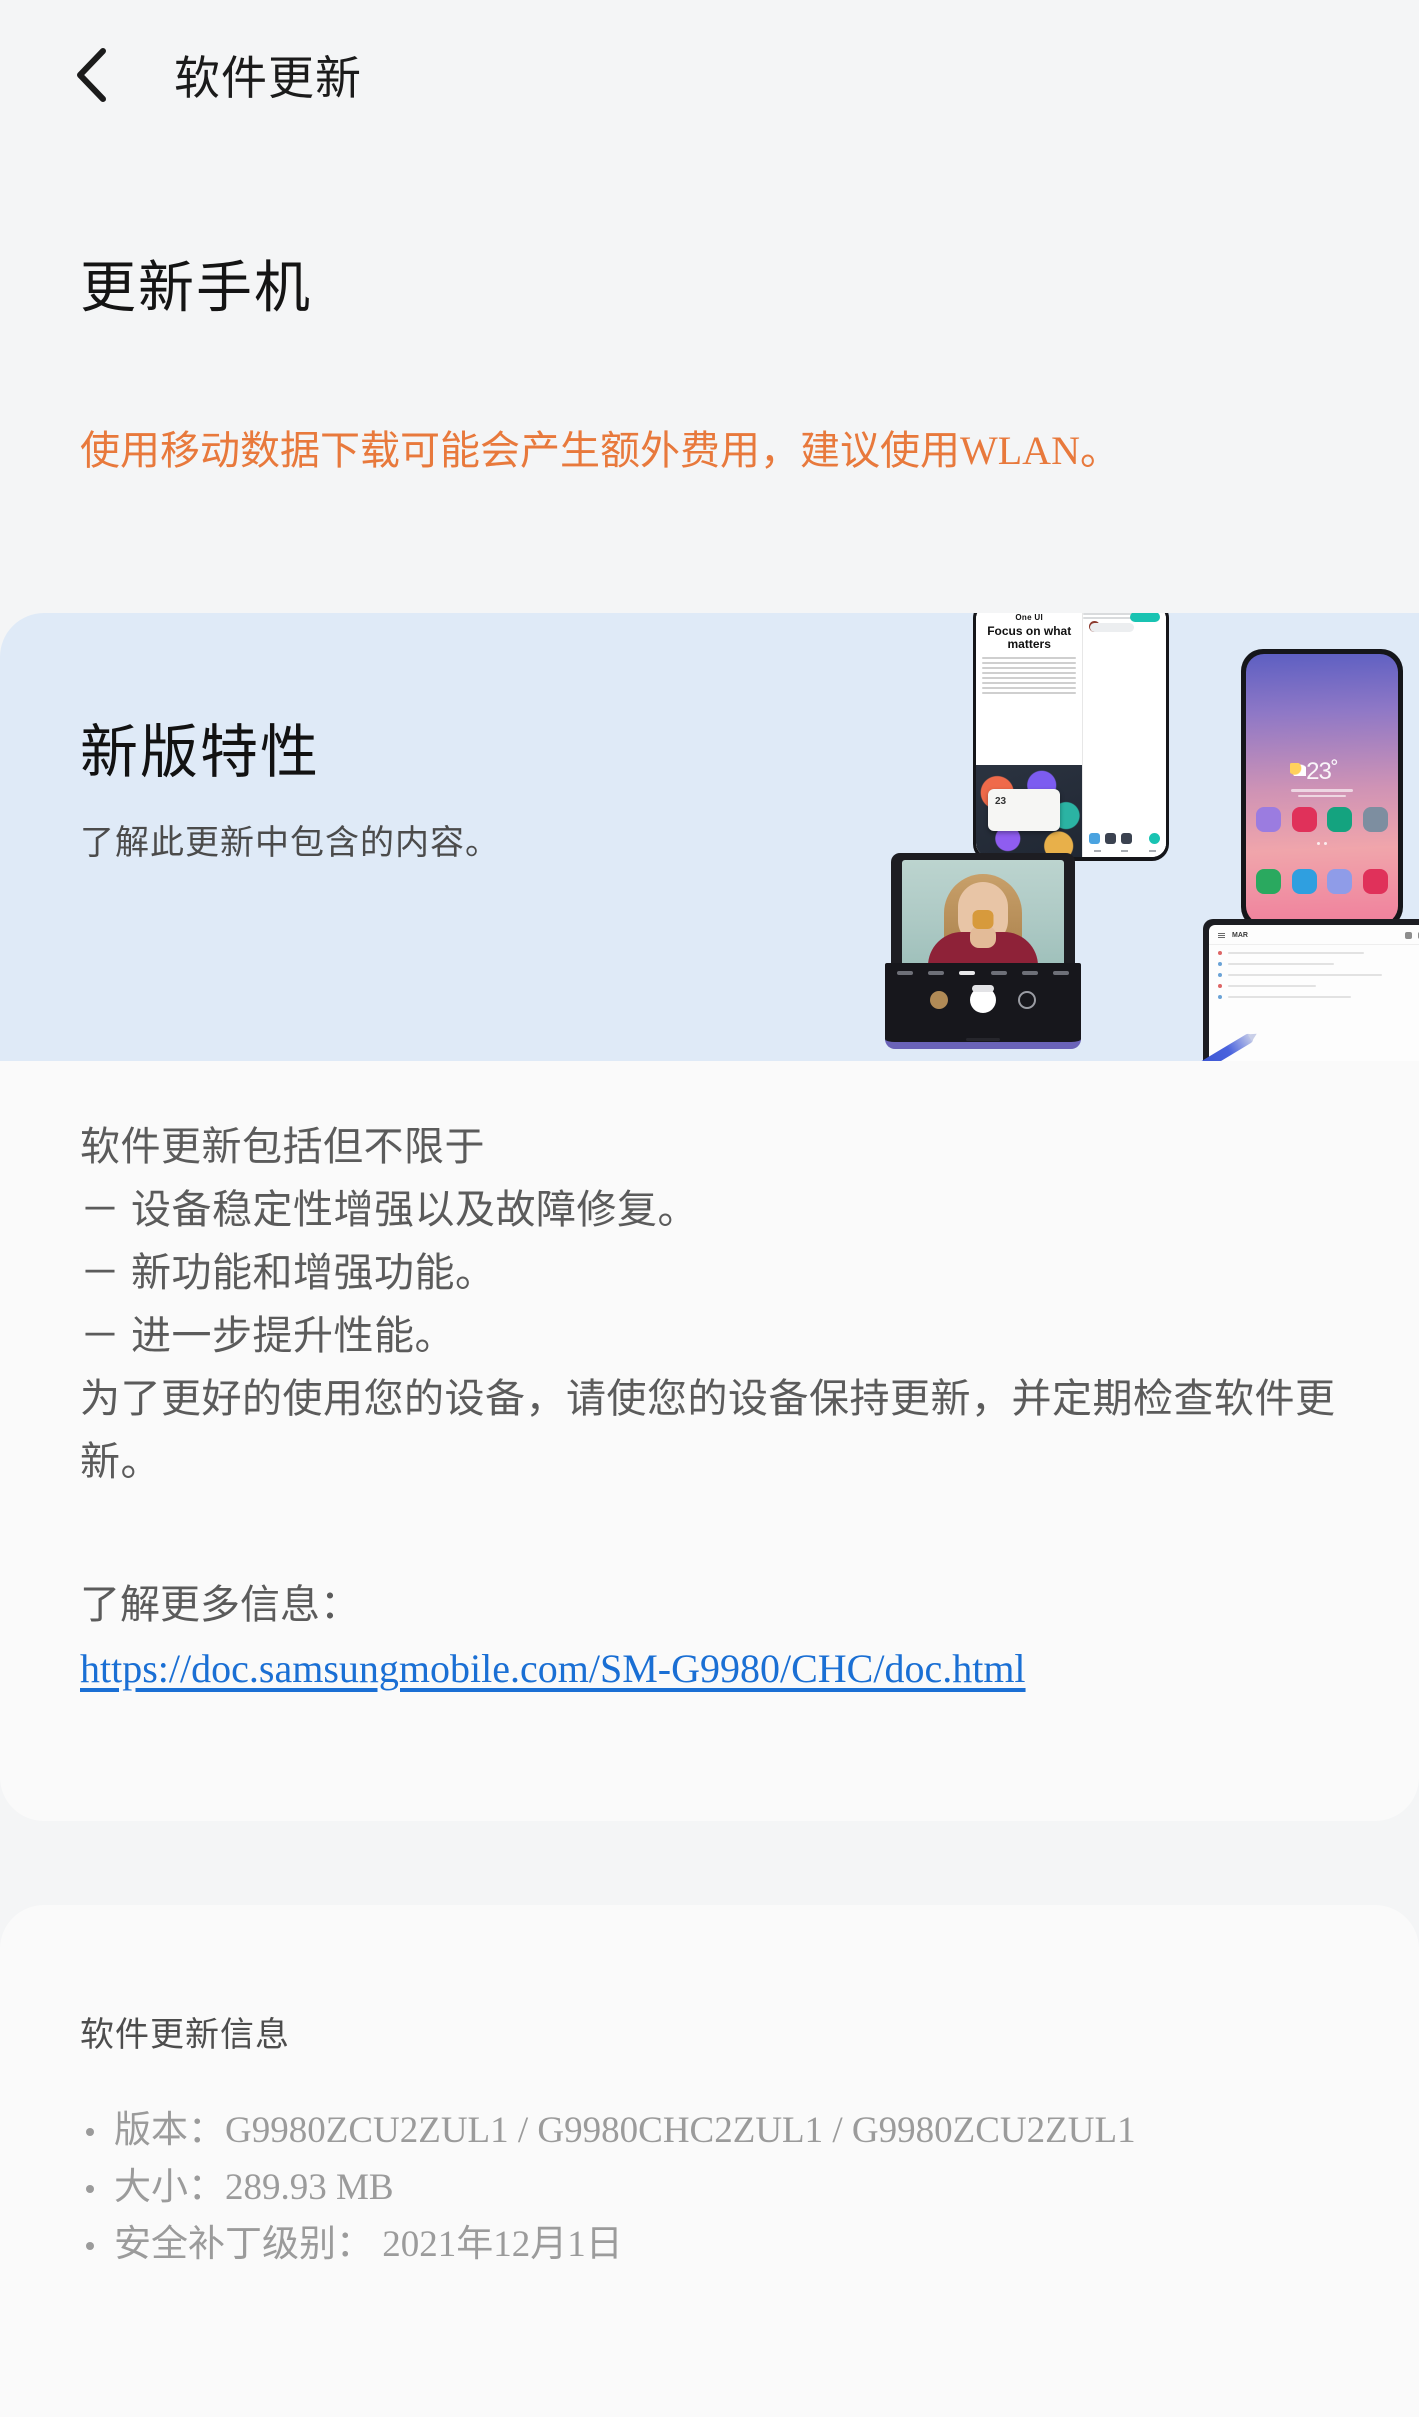 The image size is (1419, 2417). What do you see at coordinates (268, 78) in the screenshot?
I see `header-title: 软件更新` at bounding box center [268, 78].